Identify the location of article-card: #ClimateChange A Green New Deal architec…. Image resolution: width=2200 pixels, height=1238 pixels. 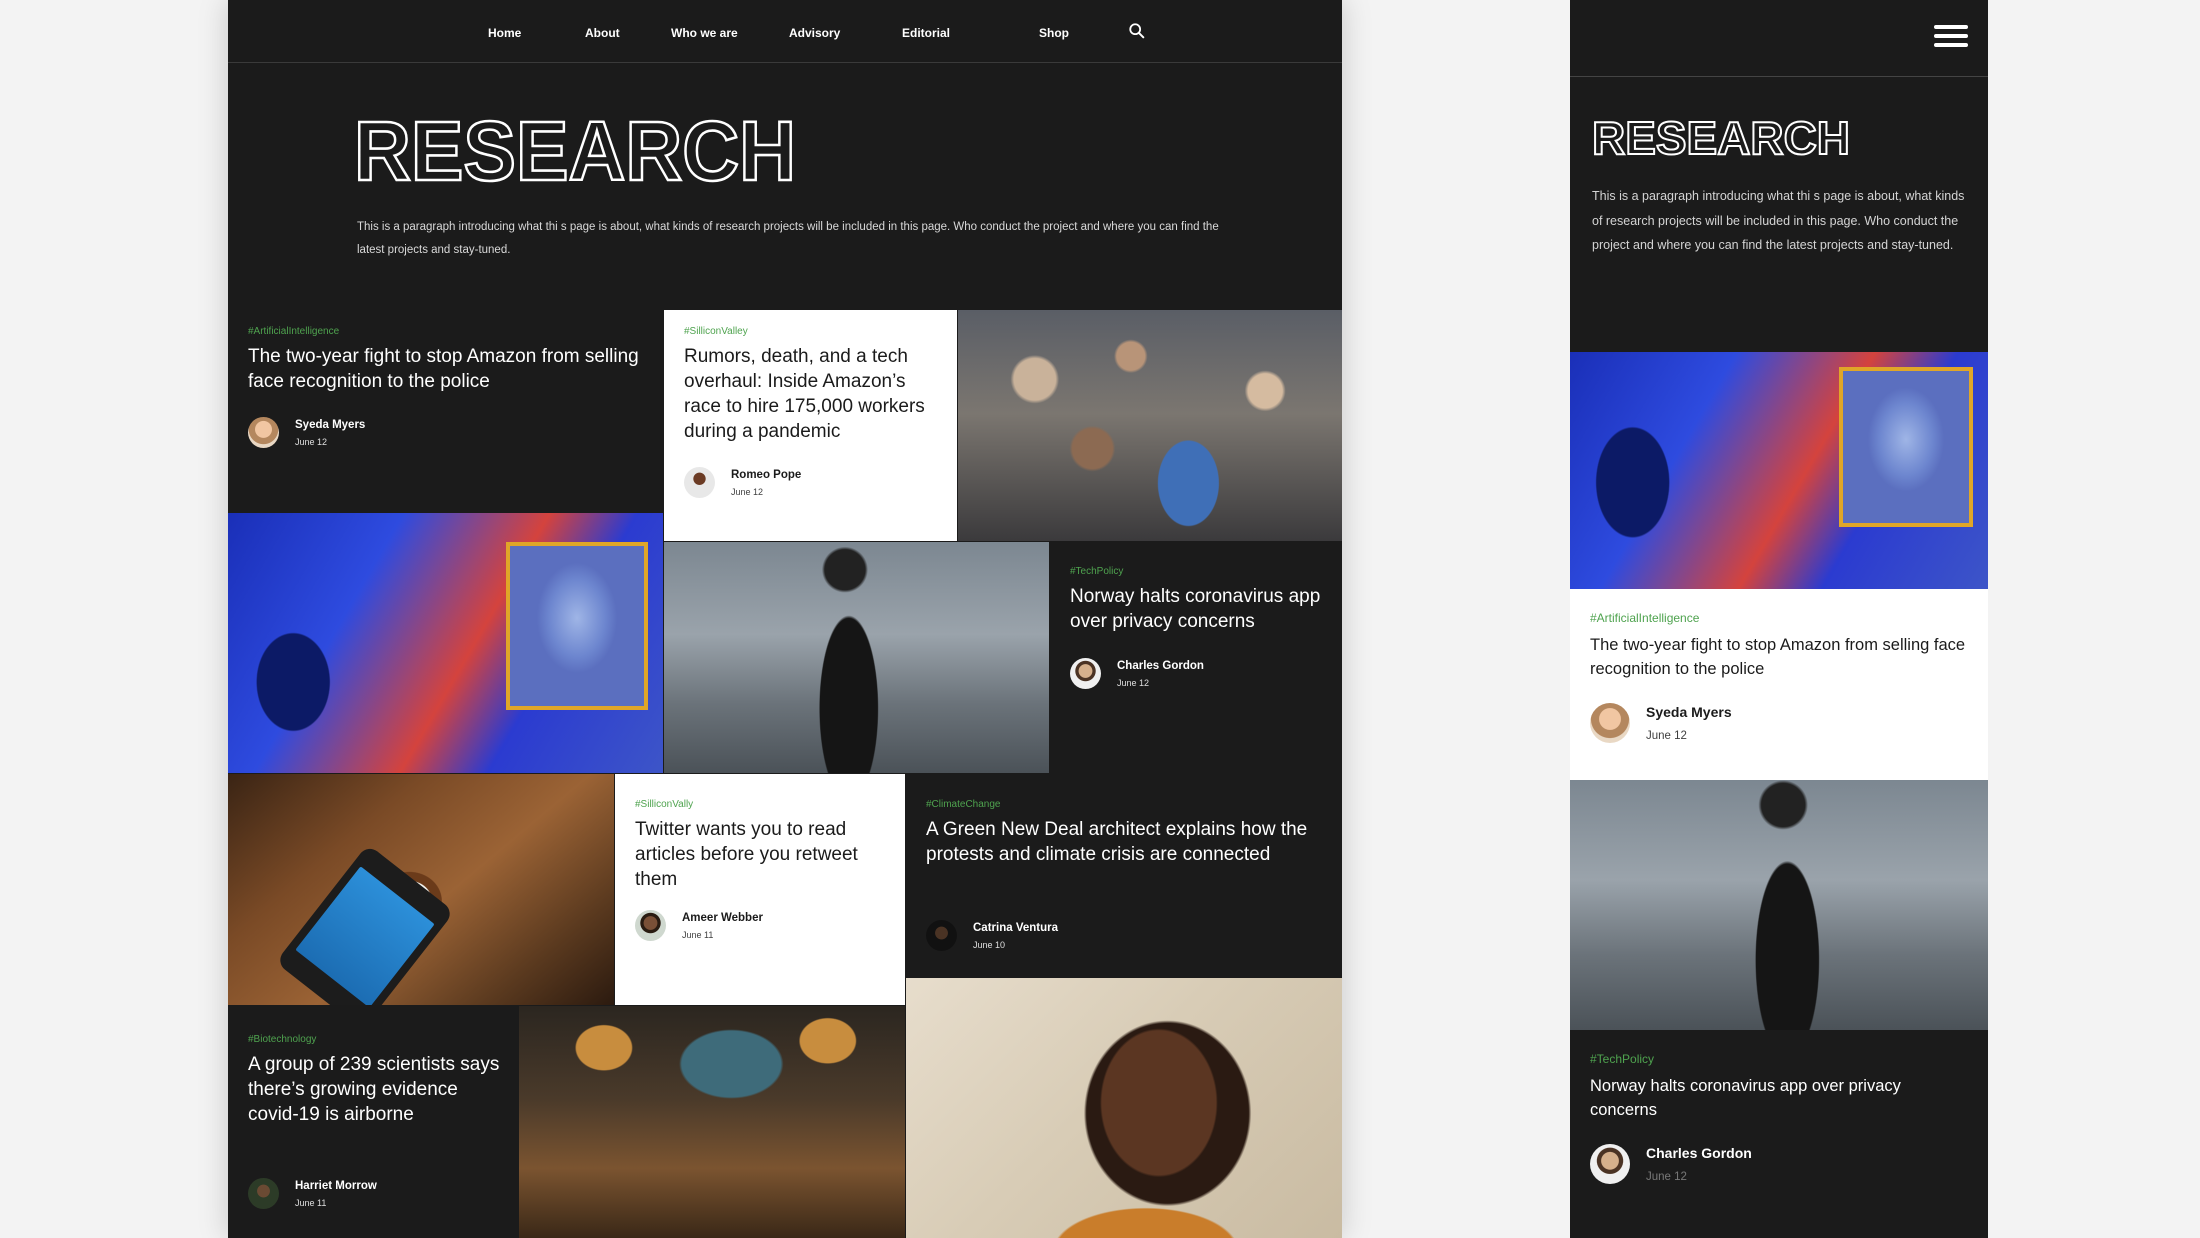
(1124, 875).